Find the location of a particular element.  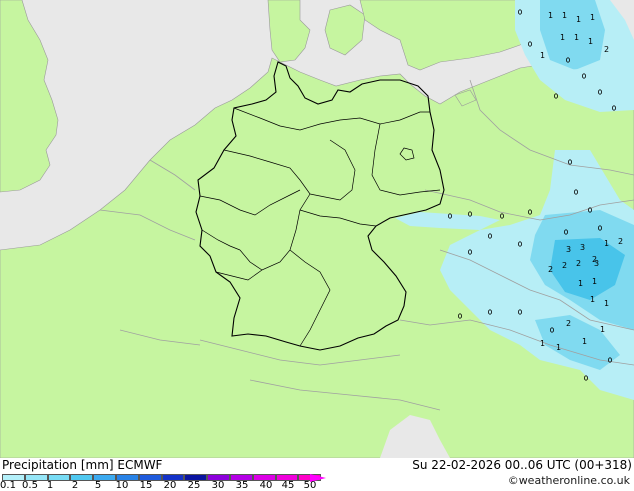

copyright-credit: ©weatheronline.co.uk is located at coordinates (568, 480).